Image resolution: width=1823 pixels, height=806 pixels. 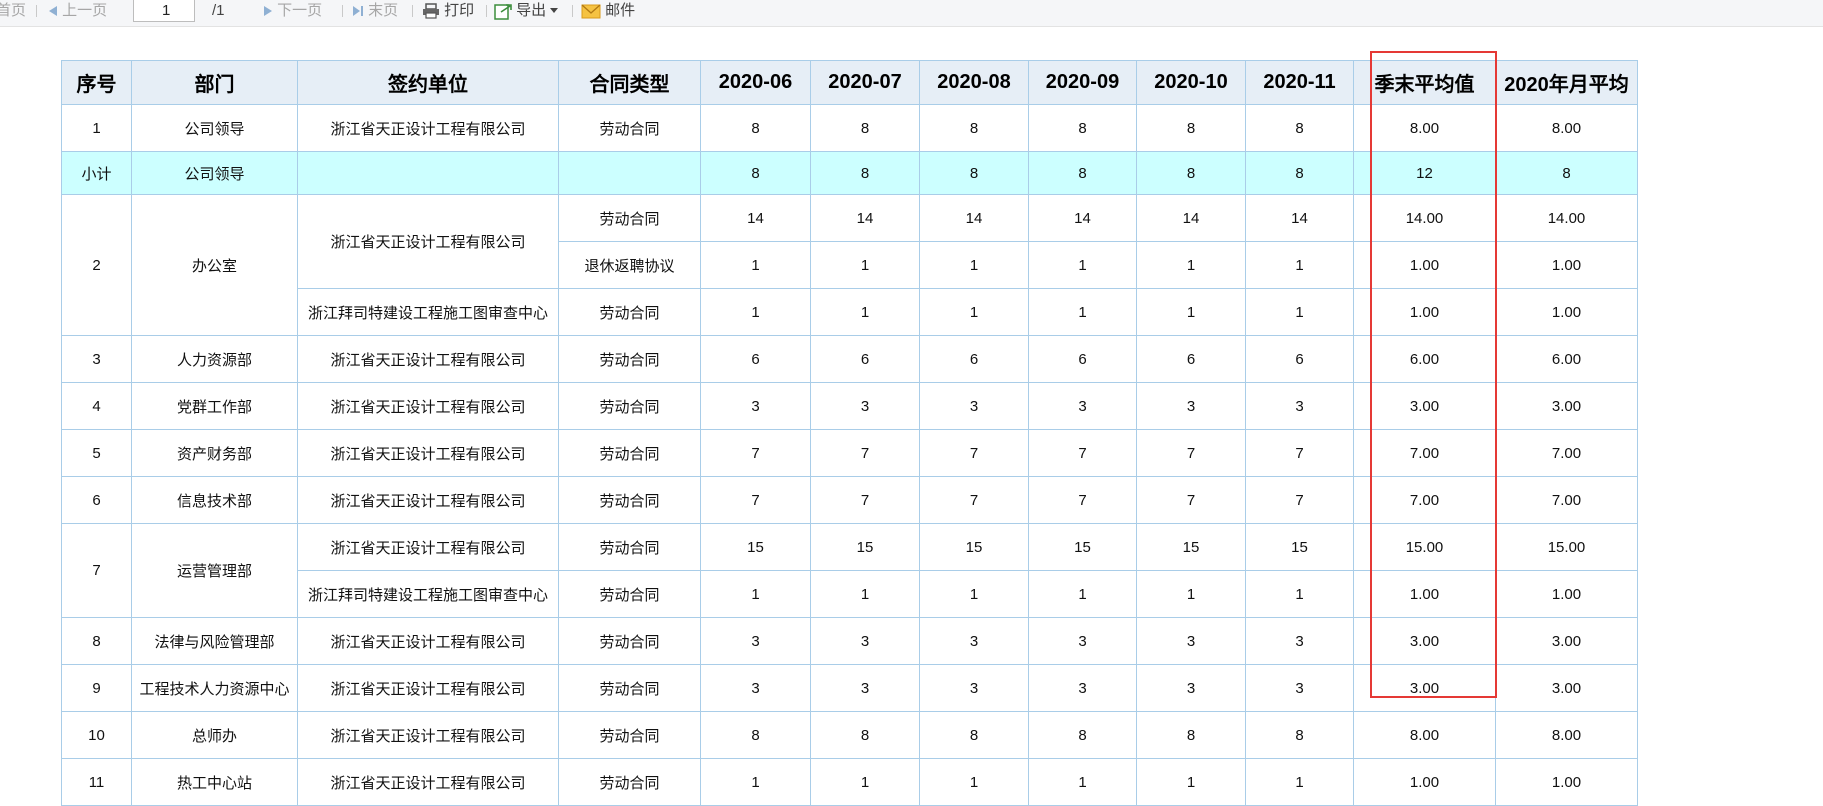 What do you see at coordinates (1566, 359) in the screenshot?
I see `cell-year-avg: 6.00` at bounding box center [1566, 359].